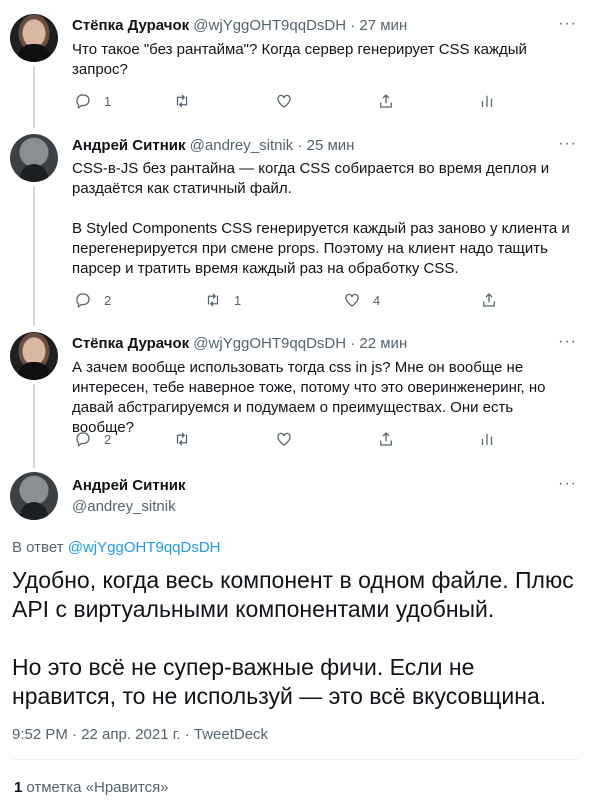 The width and height of the screenshot is (591, 809). I want to click on tweet-header: Стёпка Дурачок @wjYggOHT9qqDsDH · 22 мин, so click(239, 344).